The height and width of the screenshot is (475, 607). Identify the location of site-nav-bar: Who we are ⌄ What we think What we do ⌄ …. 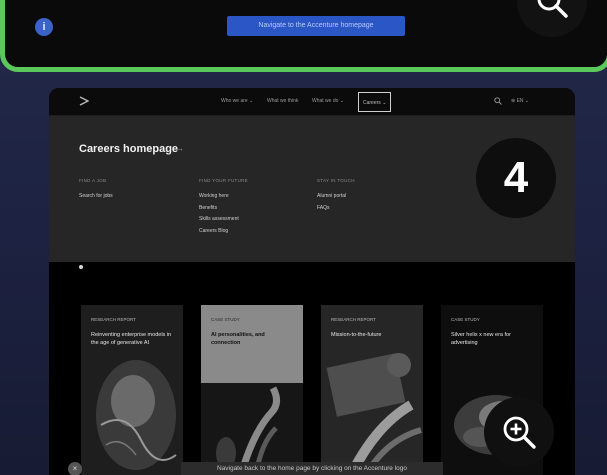
(312, 102).